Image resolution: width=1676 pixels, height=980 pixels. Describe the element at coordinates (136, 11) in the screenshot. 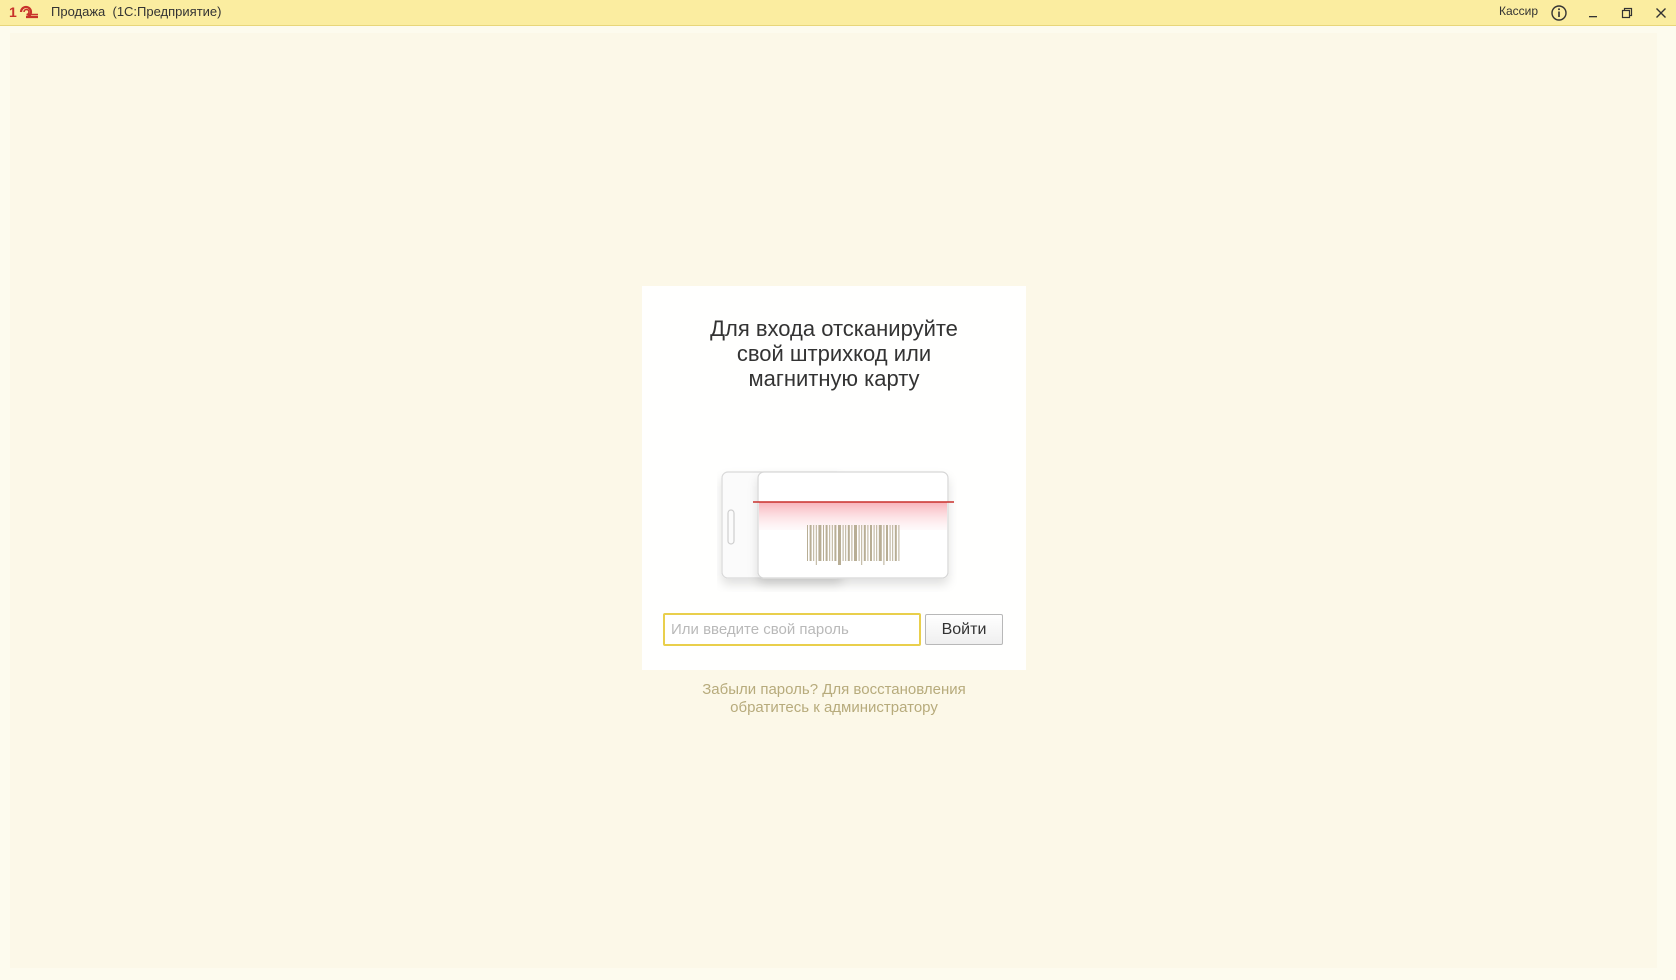

I see `window-title: Продажа (1С:Предприятие)` at that location.